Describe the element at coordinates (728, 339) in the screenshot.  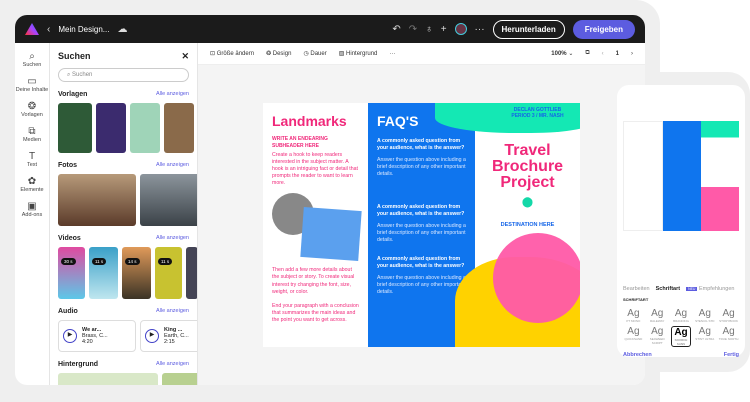
I see `font-name: TRUE NORTH` at that location.